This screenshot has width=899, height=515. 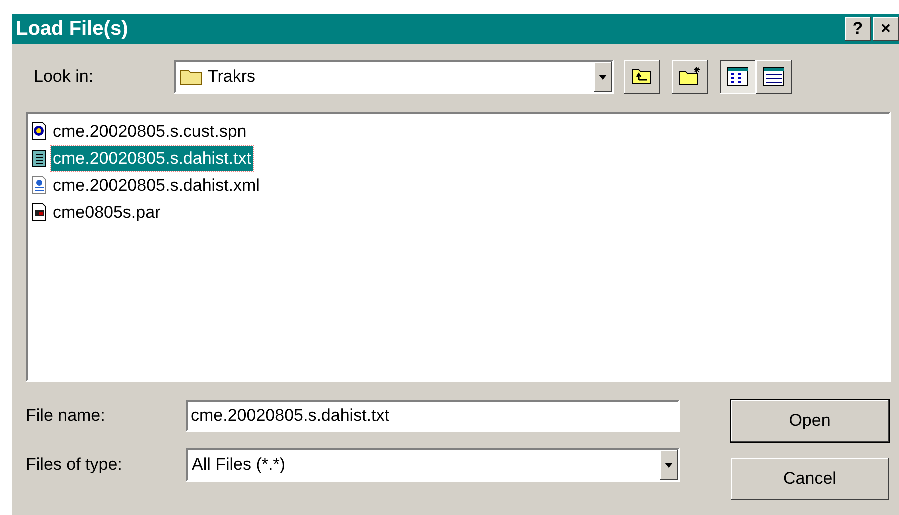 What do you see at coordinates (810, 479) in the screenshot?
I see `cancel-button: Cancel` at bounding box center [810, 479].